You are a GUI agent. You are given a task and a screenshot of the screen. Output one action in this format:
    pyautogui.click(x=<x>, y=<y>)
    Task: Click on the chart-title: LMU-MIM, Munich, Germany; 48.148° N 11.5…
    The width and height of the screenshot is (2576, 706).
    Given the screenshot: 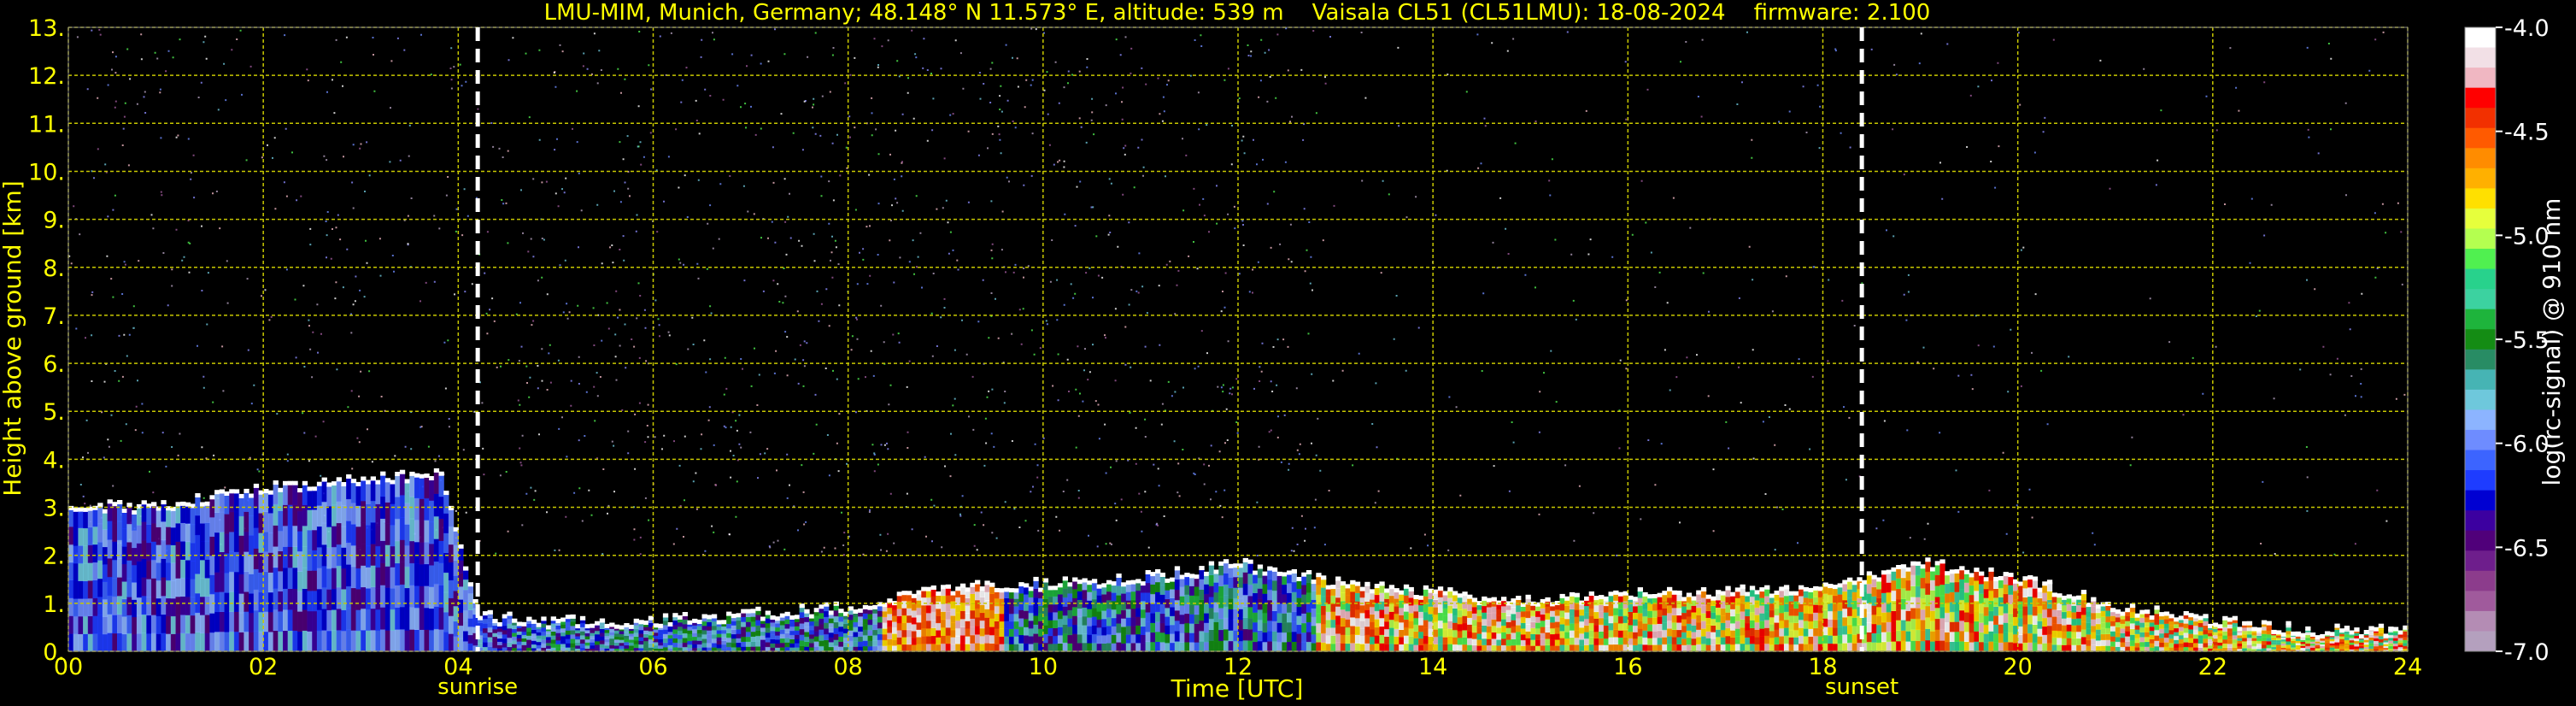 What is the action you would take?
    pyautogui.click(x=1237, y=13)
    